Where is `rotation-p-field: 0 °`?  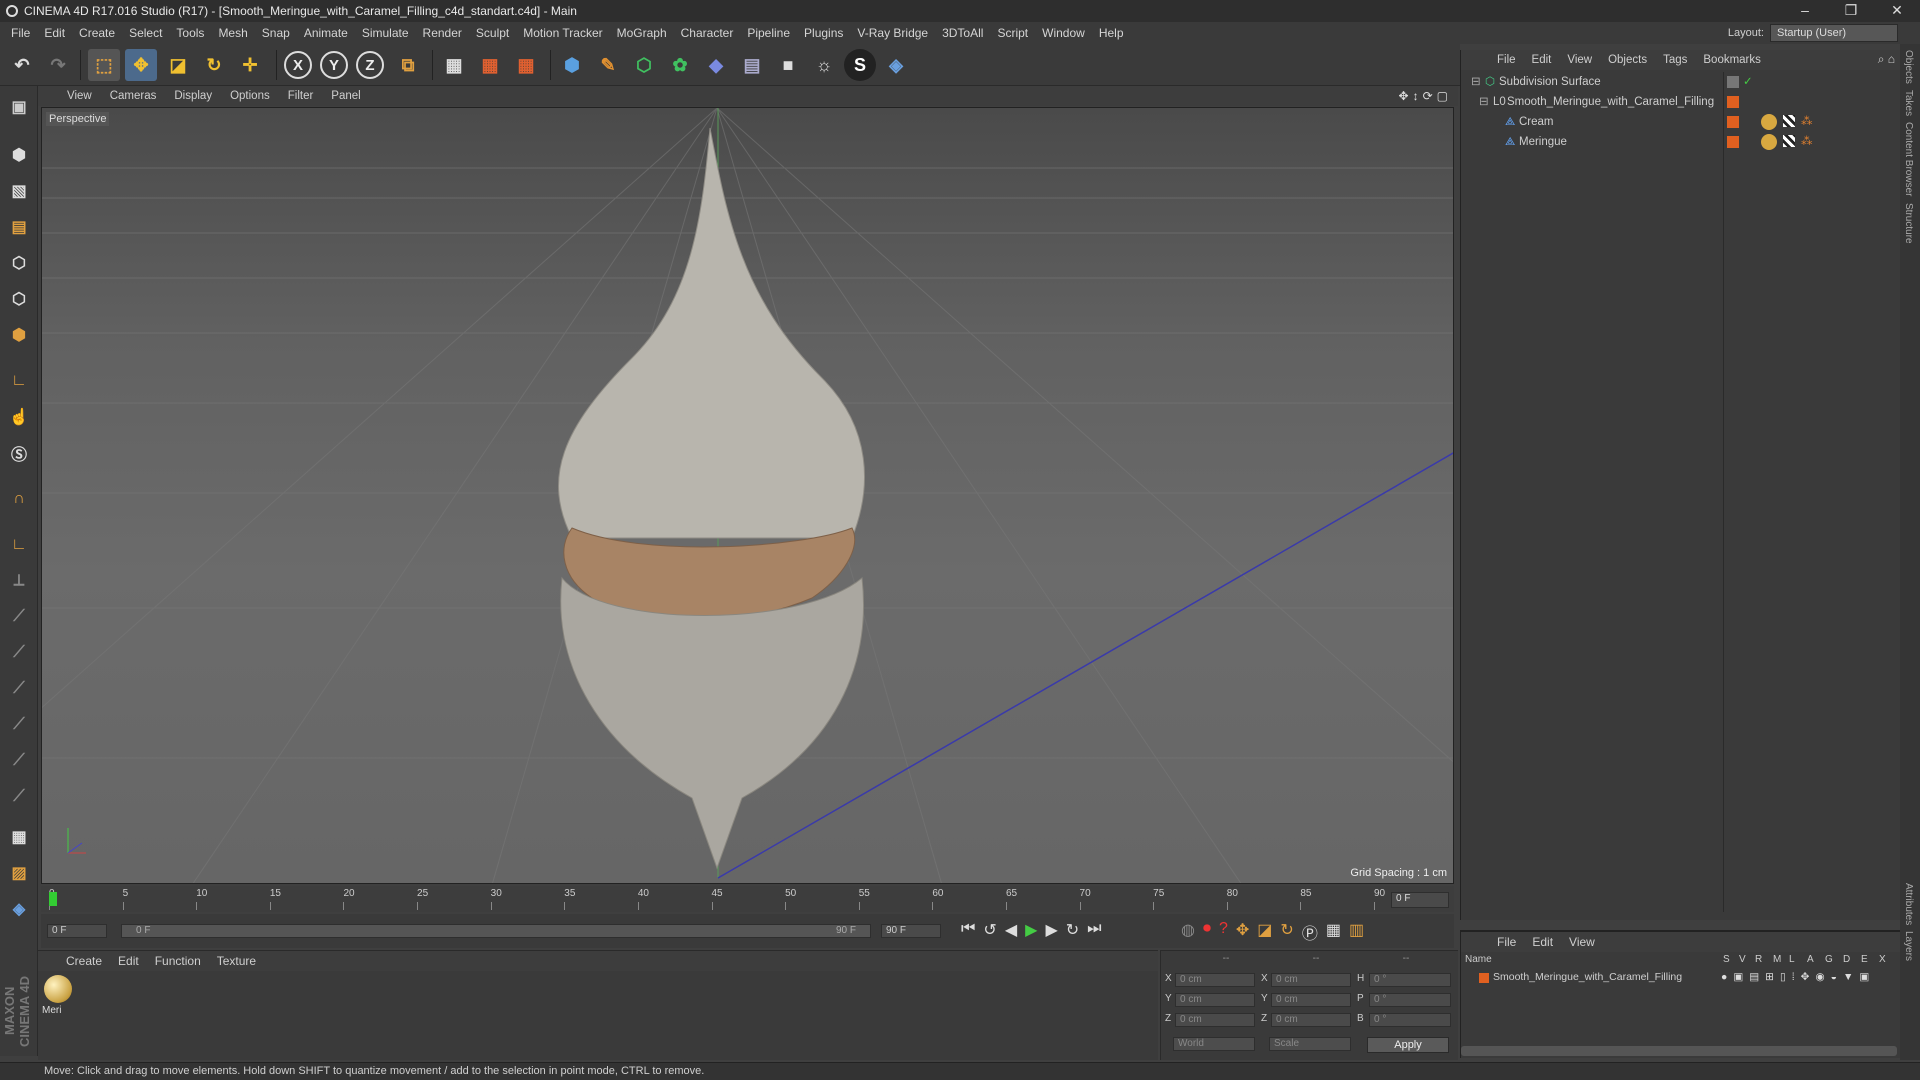 rotation-p-field: 0 ° is located at coordinates (1410, 1000).